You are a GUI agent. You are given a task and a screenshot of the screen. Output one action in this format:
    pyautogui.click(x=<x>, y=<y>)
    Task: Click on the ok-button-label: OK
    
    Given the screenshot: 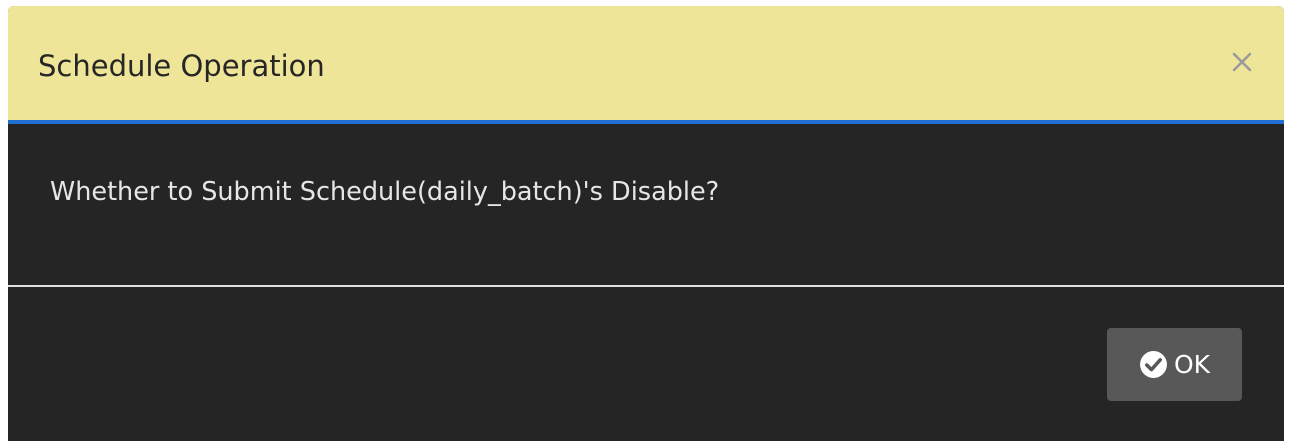 What is the action you would take?
    pyautogui.click(x=1192, y=364)
    